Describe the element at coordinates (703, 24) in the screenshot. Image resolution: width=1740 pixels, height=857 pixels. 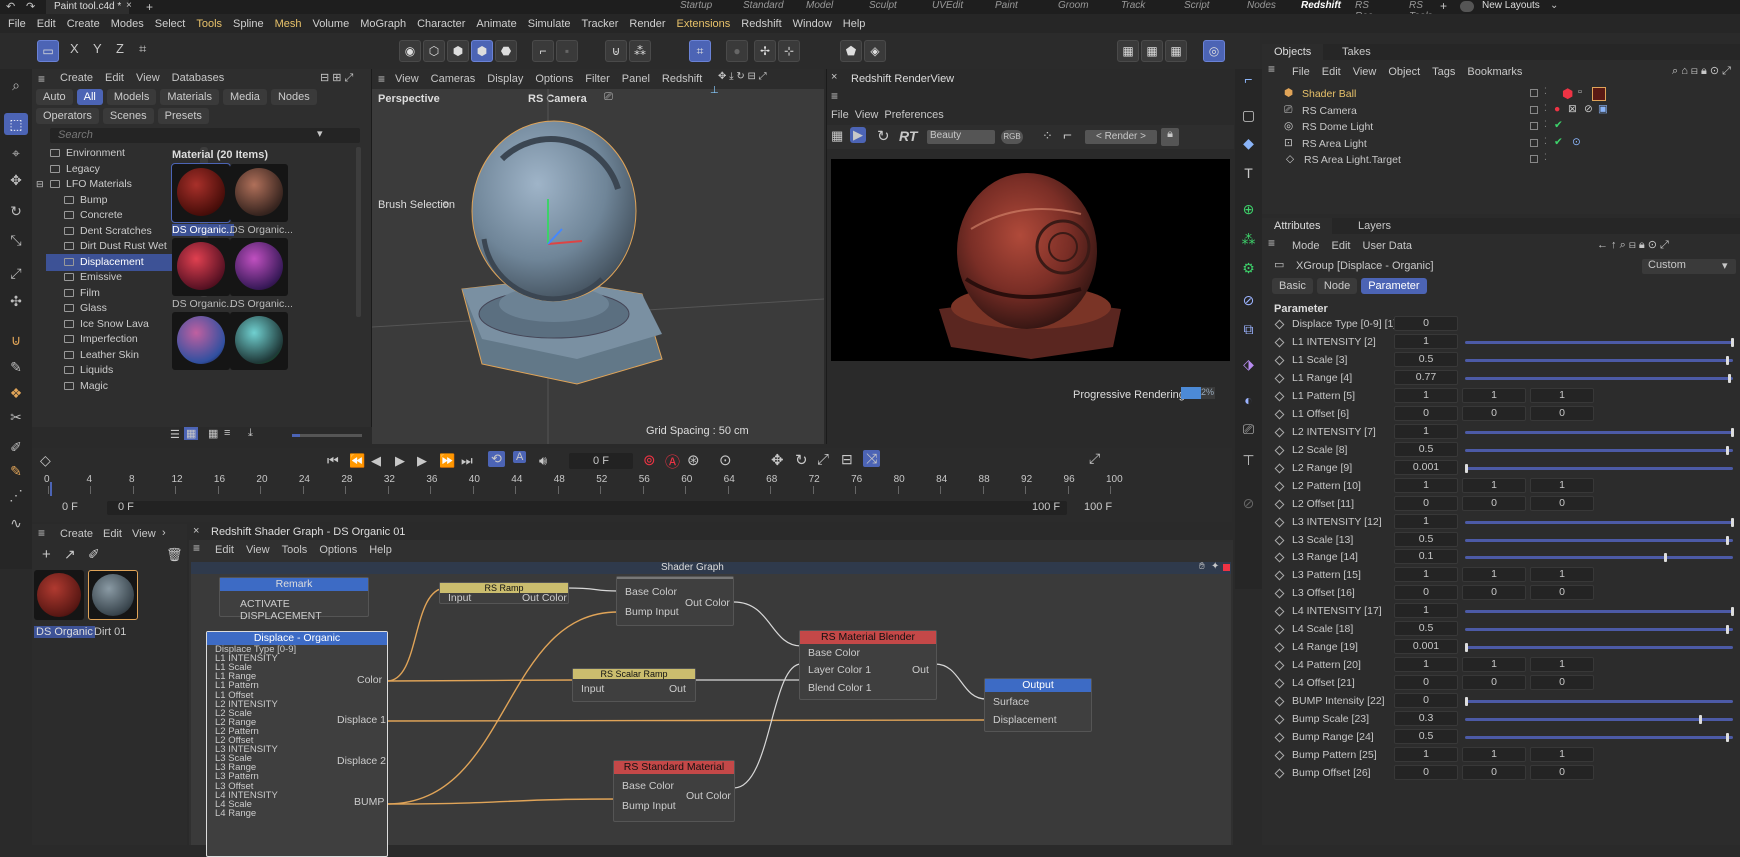
I see `menu-extensions: Extensions` at that location.